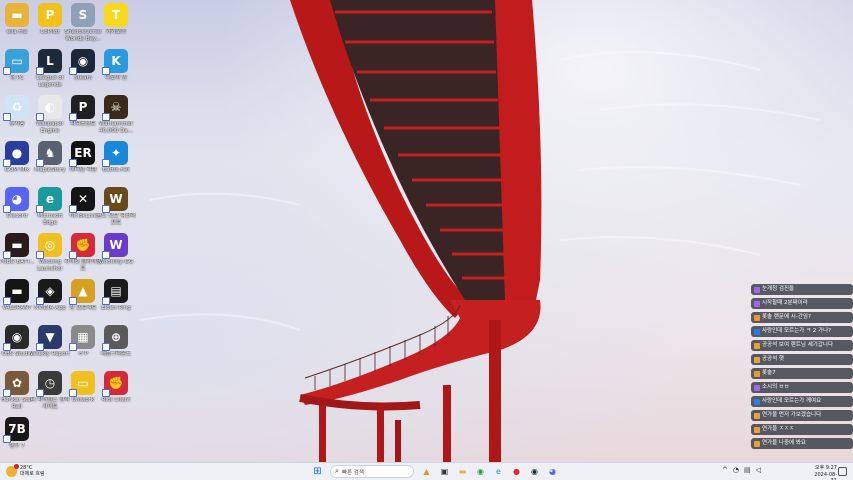  I want to click on taskbar-app-button: e, so click(498, 471).